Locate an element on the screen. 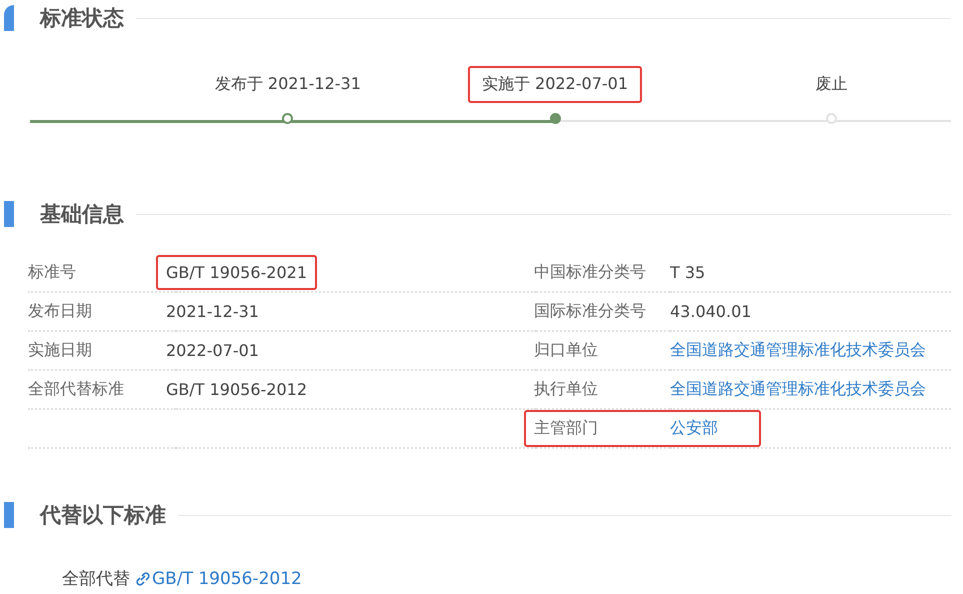 This screenshot has height=594, width=963. field-label: 实施日期 is located at coordinates (60, 350).